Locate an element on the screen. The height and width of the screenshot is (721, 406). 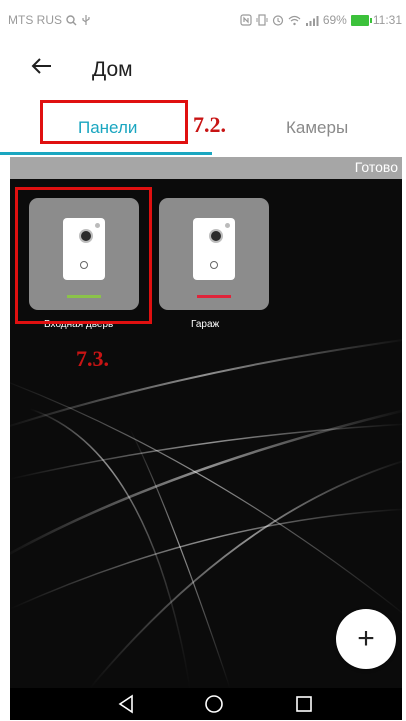
alarm-icon is located at coordinates (277, 20).